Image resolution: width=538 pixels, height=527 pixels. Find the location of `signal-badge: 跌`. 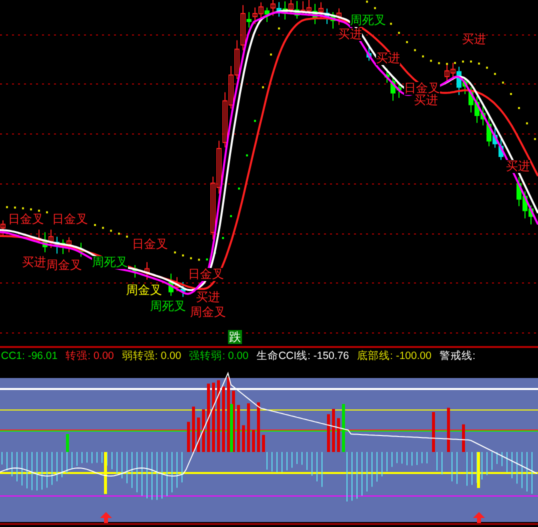

signal-badge: 跌 is located at coordinates (235, 337).